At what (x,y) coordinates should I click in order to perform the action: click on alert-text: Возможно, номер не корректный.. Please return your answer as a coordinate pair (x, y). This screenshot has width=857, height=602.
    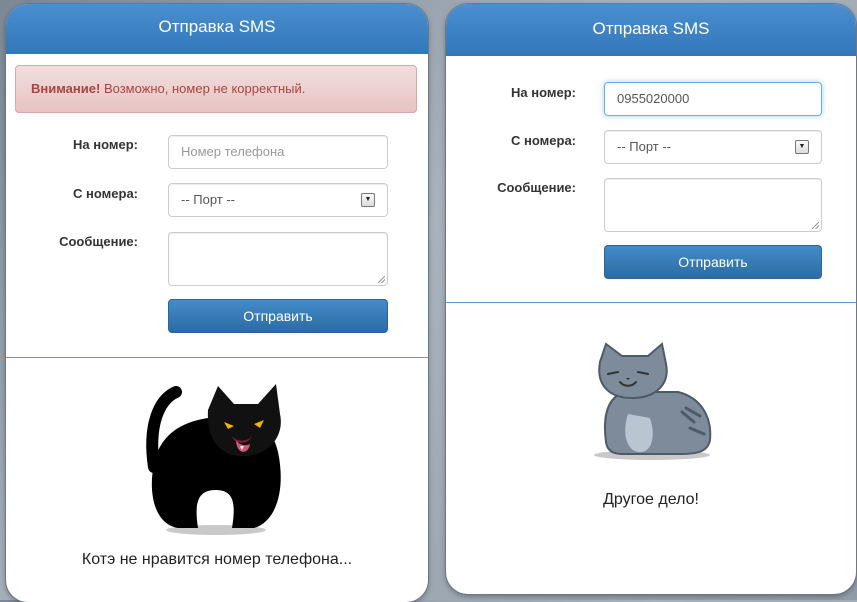
    Looking at the image, I should click on (204, 88).